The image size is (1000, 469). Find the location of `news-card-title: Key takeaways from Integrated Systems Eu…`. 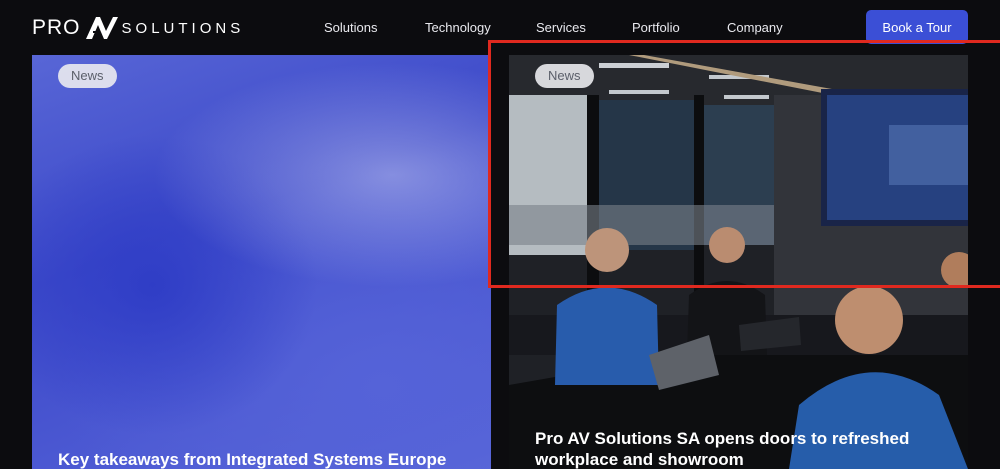

news-card-title: Key takeaways from Integrated Systems Eu… is located at coordinates (262, 459).